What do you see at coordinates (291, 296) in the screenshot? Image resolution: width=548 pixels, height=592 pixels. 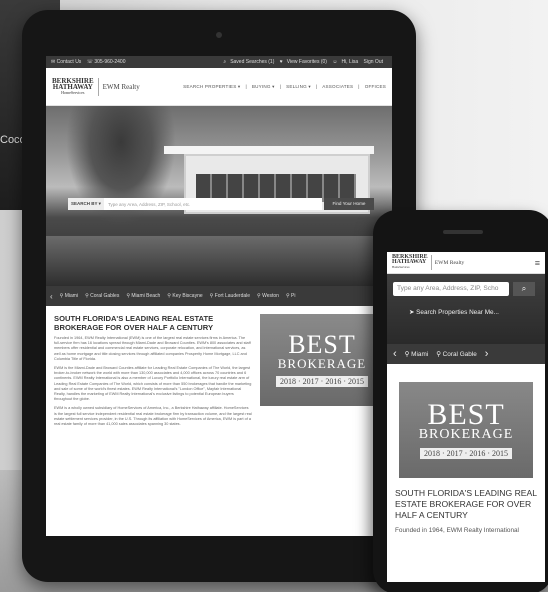 I see `city-link: ⚲ Pi` at bounding box center [291, 296].